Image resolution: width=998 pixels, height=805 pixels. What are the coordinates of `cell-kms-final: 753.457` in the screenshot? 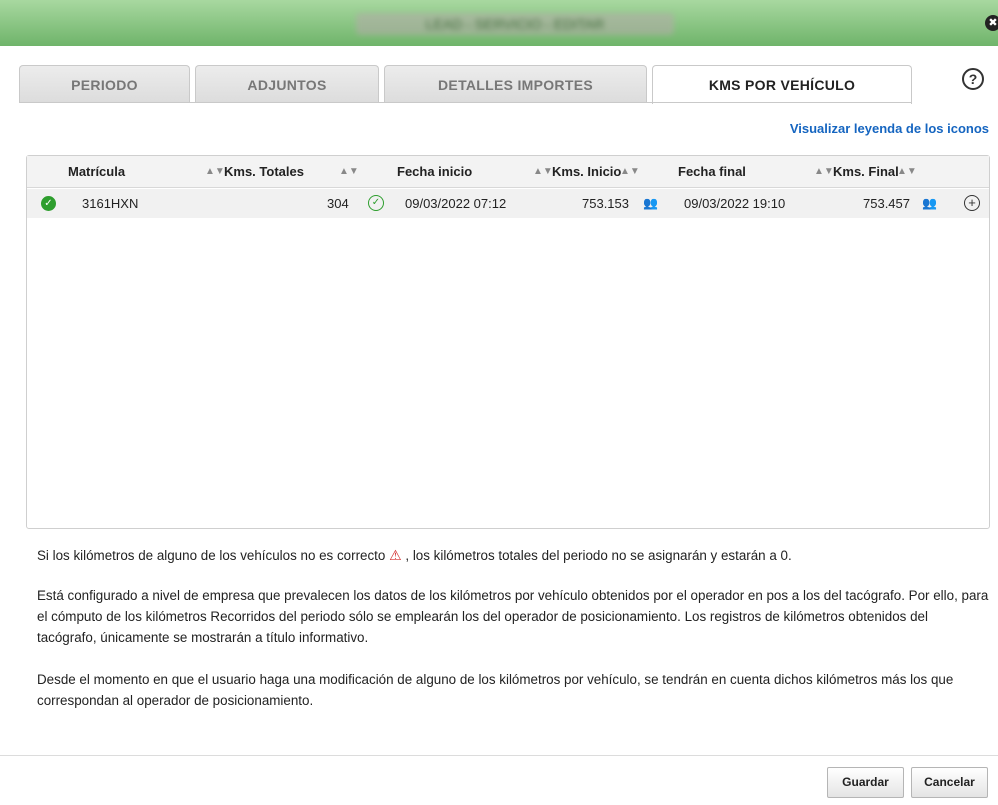 It's located at (886, 203).